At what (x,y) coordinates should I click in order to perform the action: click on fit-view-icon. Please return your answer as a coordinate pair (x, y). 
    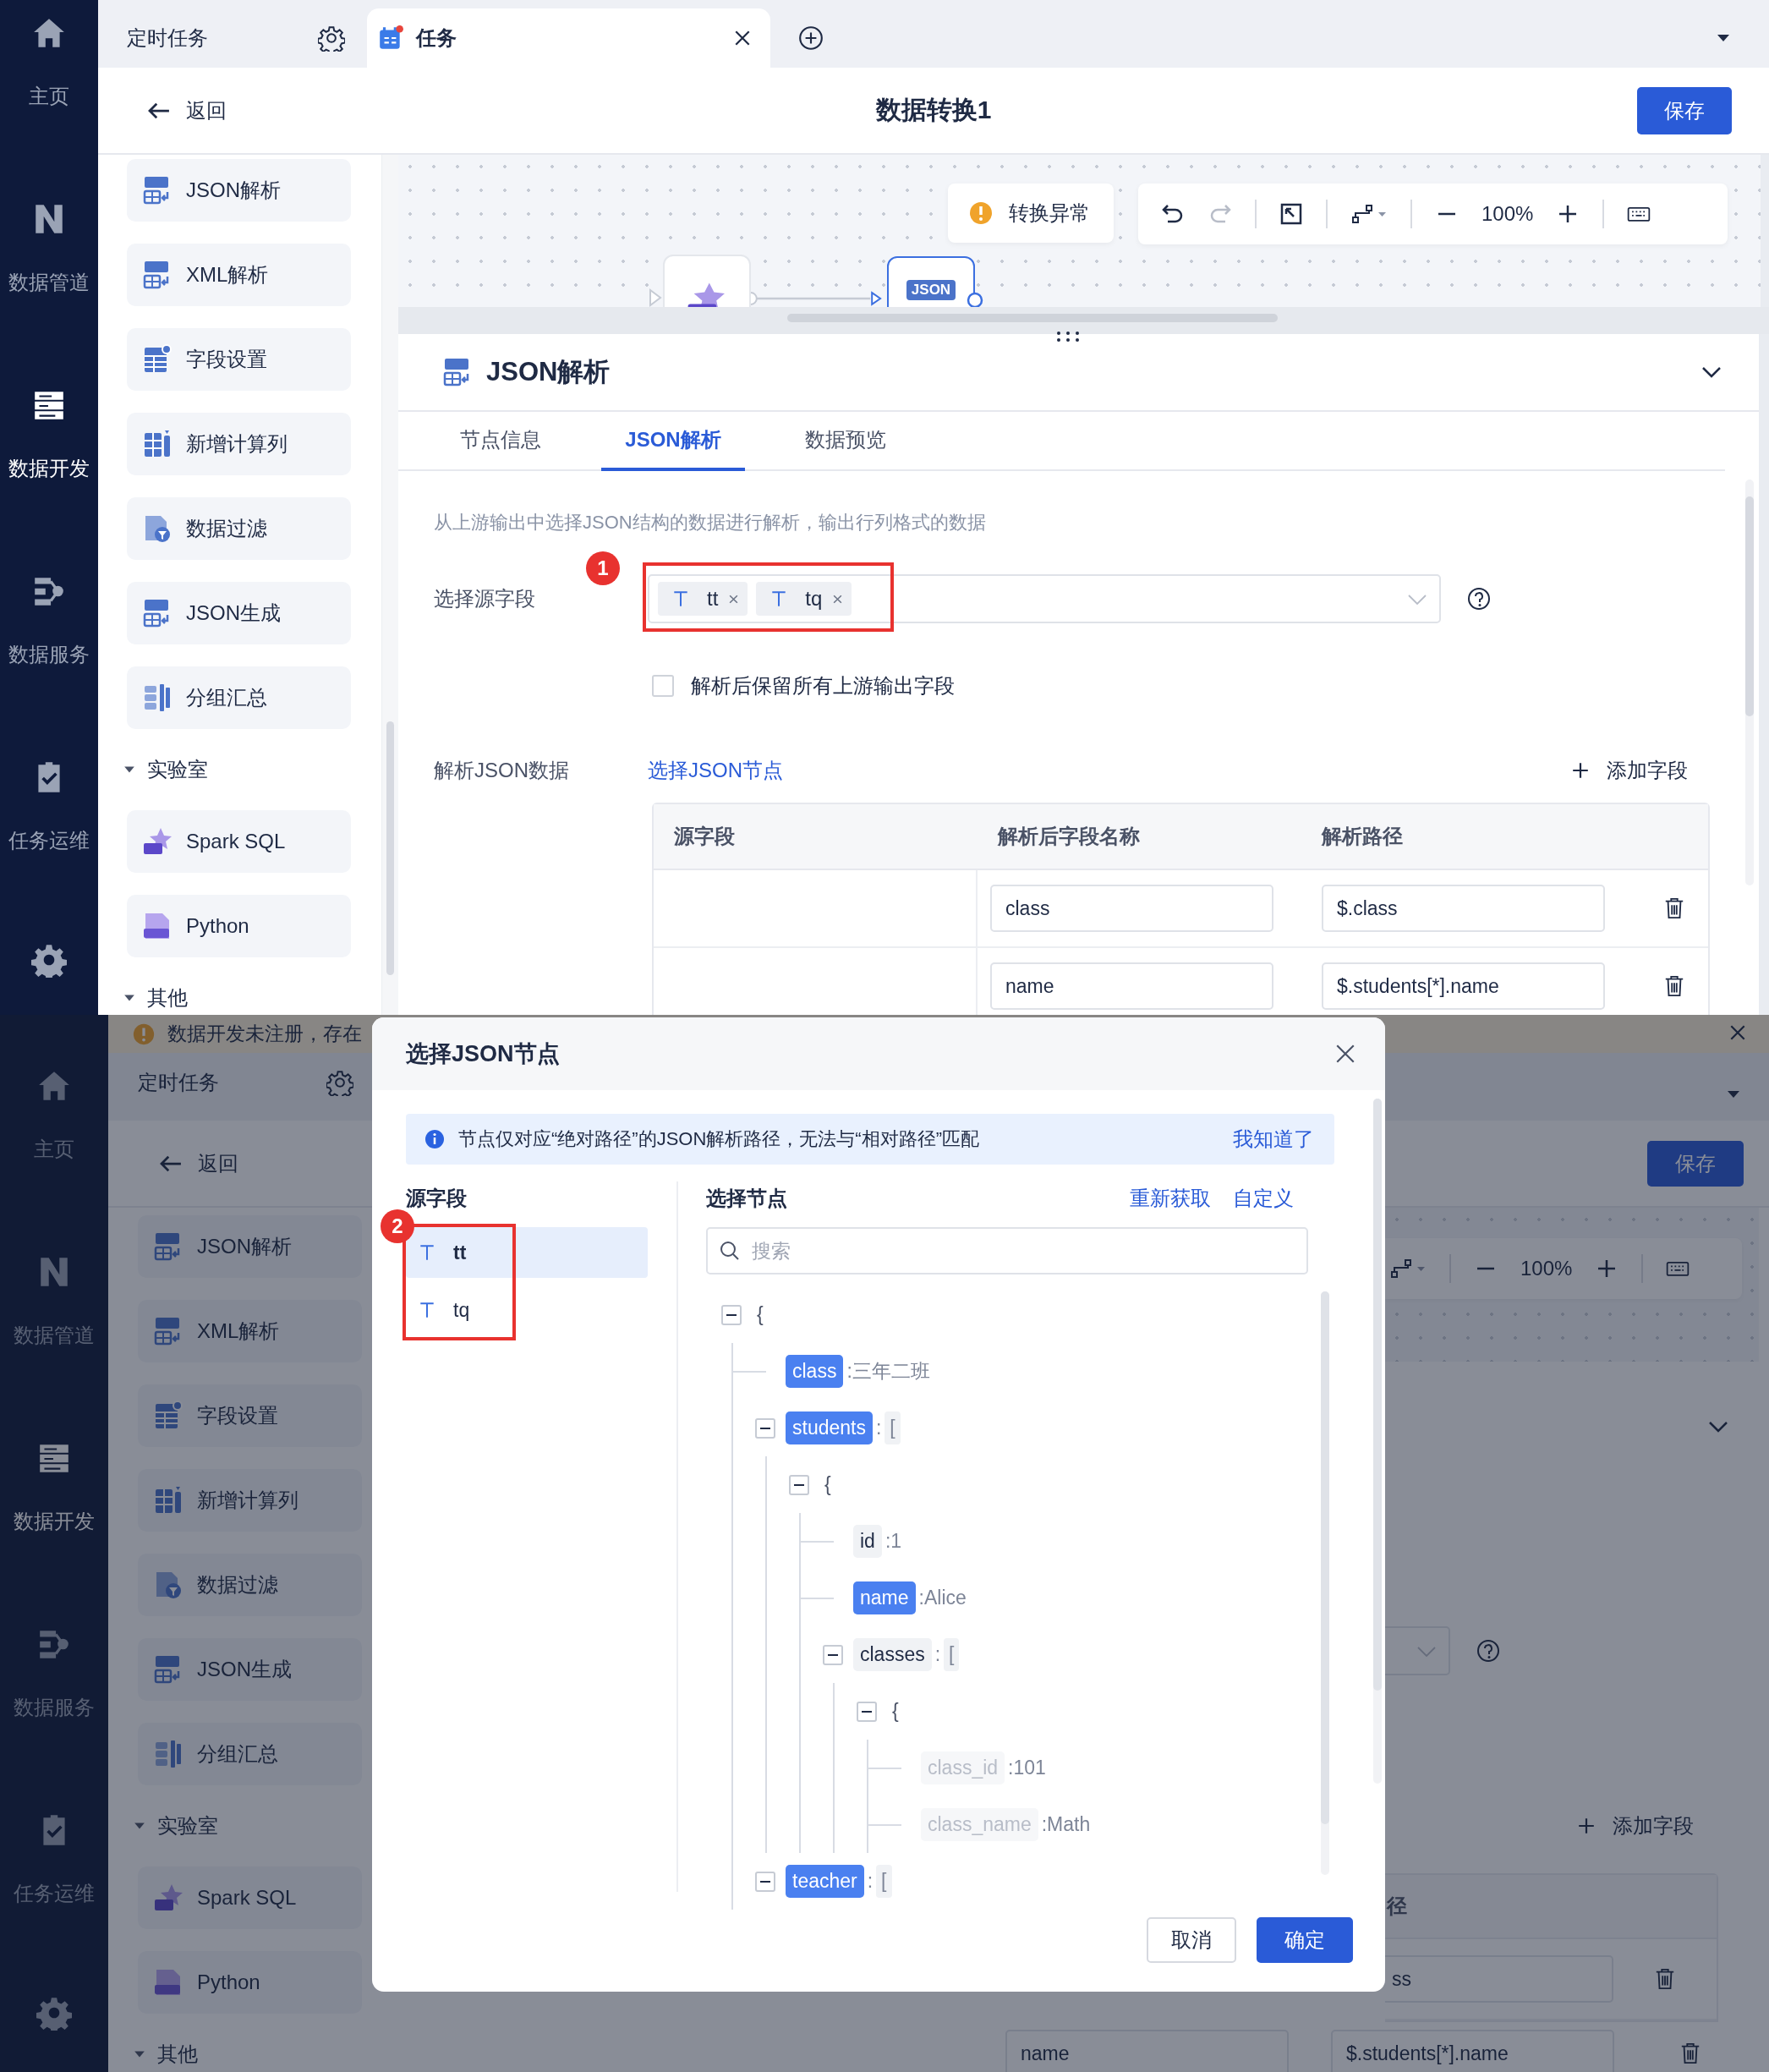
    Looking at the image, I should click on (1292, 214).